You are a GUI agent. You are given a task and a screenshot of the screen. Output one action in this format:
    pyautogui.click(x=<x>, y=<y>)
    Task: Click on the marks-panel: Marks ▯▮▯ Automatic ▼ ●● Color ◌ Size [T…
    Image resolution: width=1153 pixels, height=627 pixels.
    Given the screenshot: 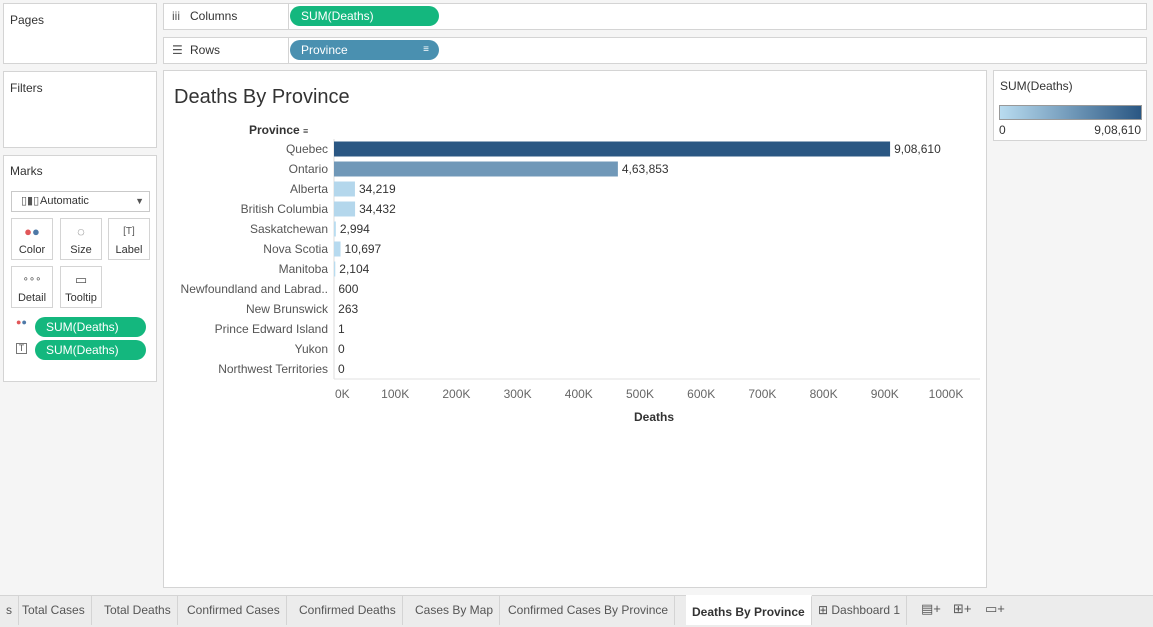 What is the action you would take?
    pyautogui.click(x=80, y=268)
    